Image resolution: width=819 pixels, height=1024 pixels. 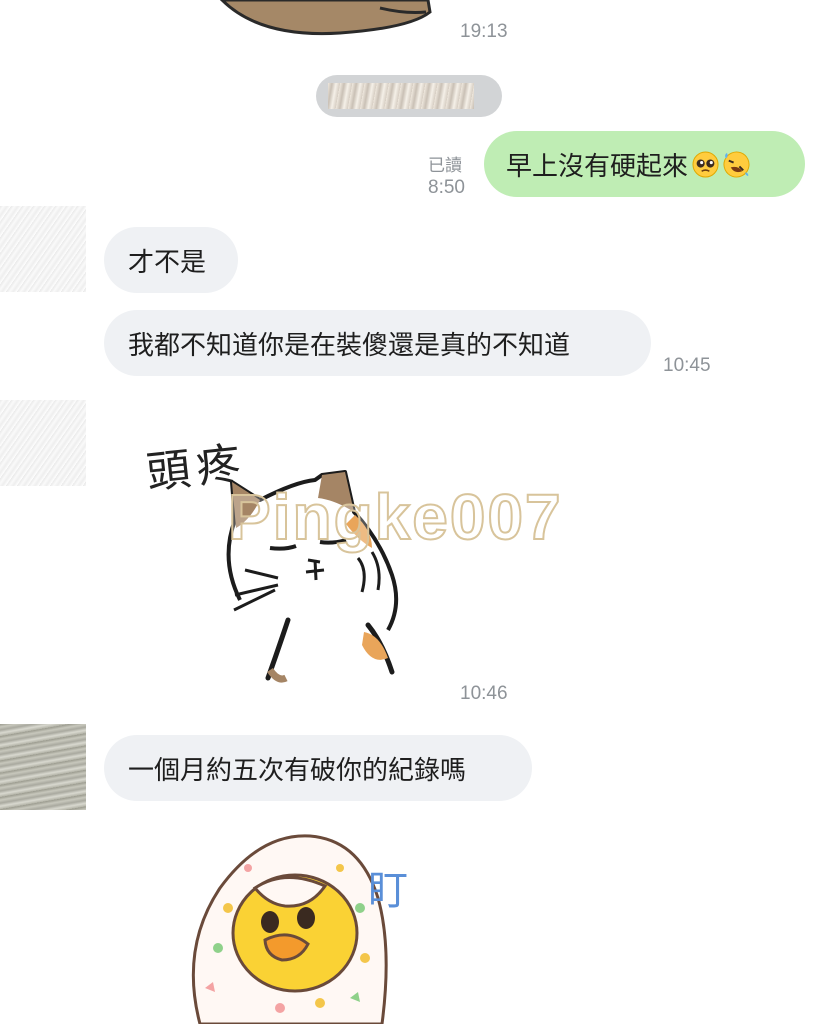 What do you see at coordinates (687, 365) in the screenshot?
I see `incoming-timestamp: 10:45` at bounding box center [687, 365].